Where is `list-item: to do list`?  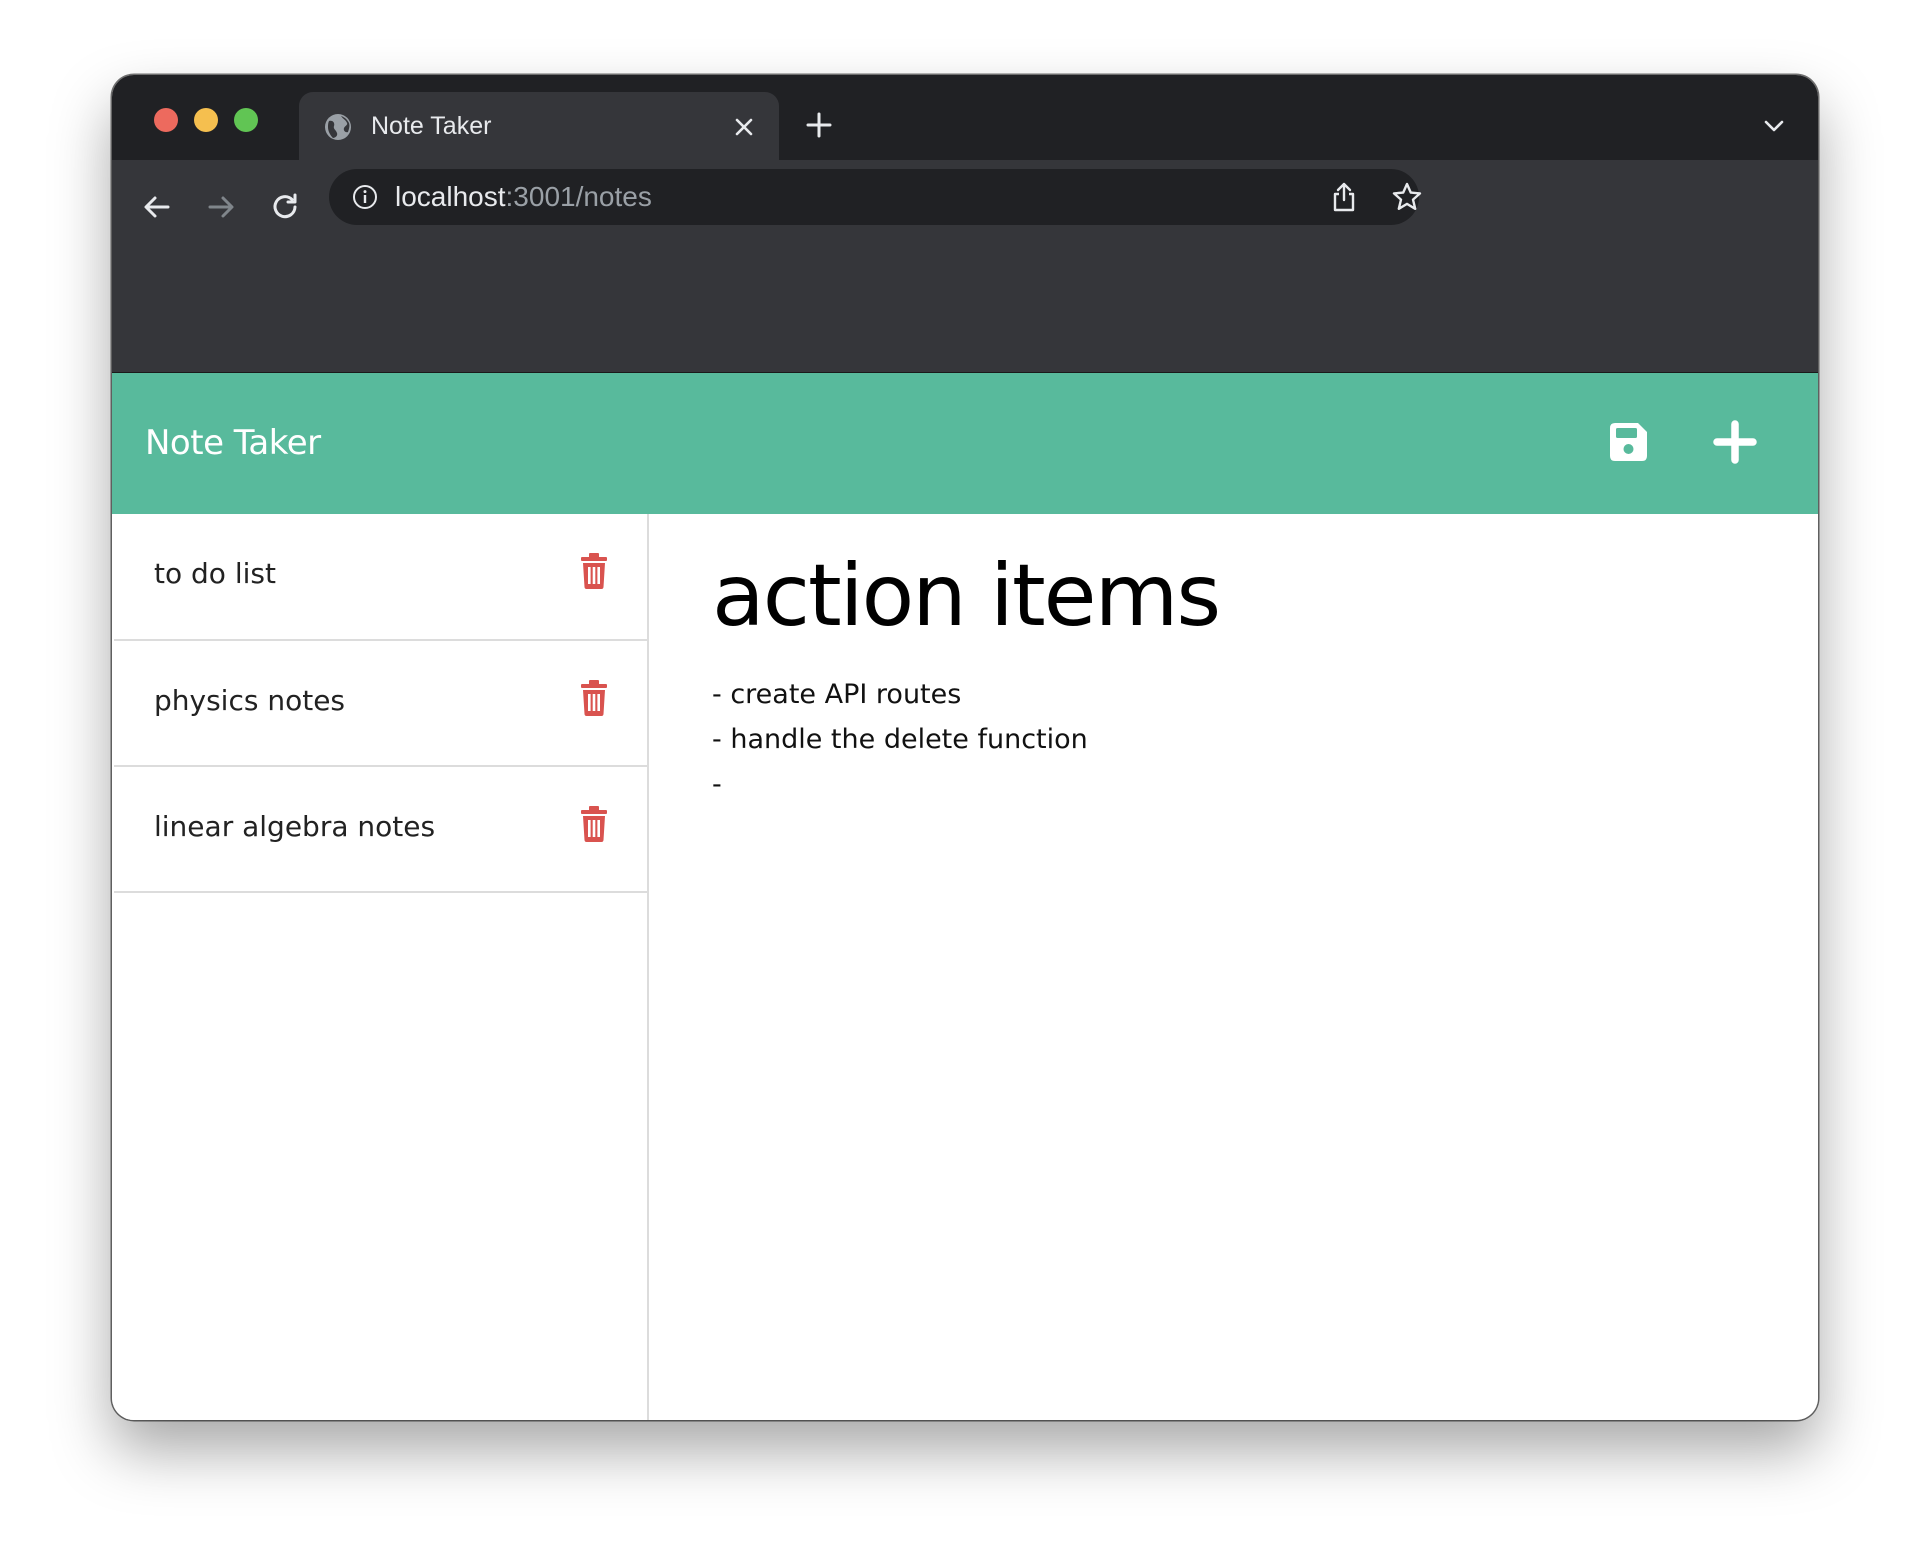 list-item: to do list is located at coordinates (381, 577).